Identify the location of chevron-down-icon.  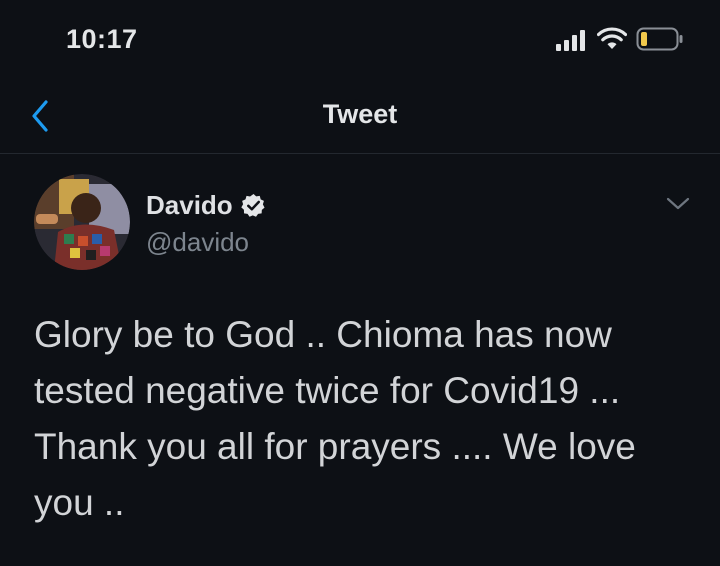
(678, 203).